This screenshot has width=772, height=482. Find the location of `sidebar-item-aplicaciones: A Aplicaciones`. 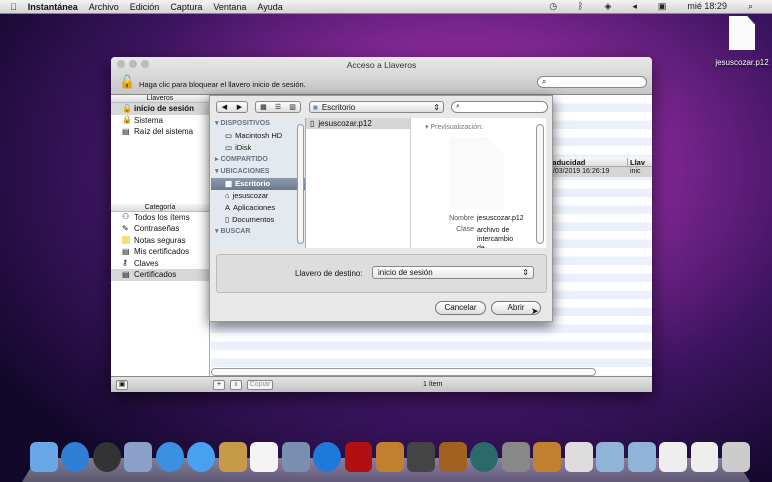

sidebar-item-aplicaciones: A Aplicaciones is located at coordinates (258, 208).